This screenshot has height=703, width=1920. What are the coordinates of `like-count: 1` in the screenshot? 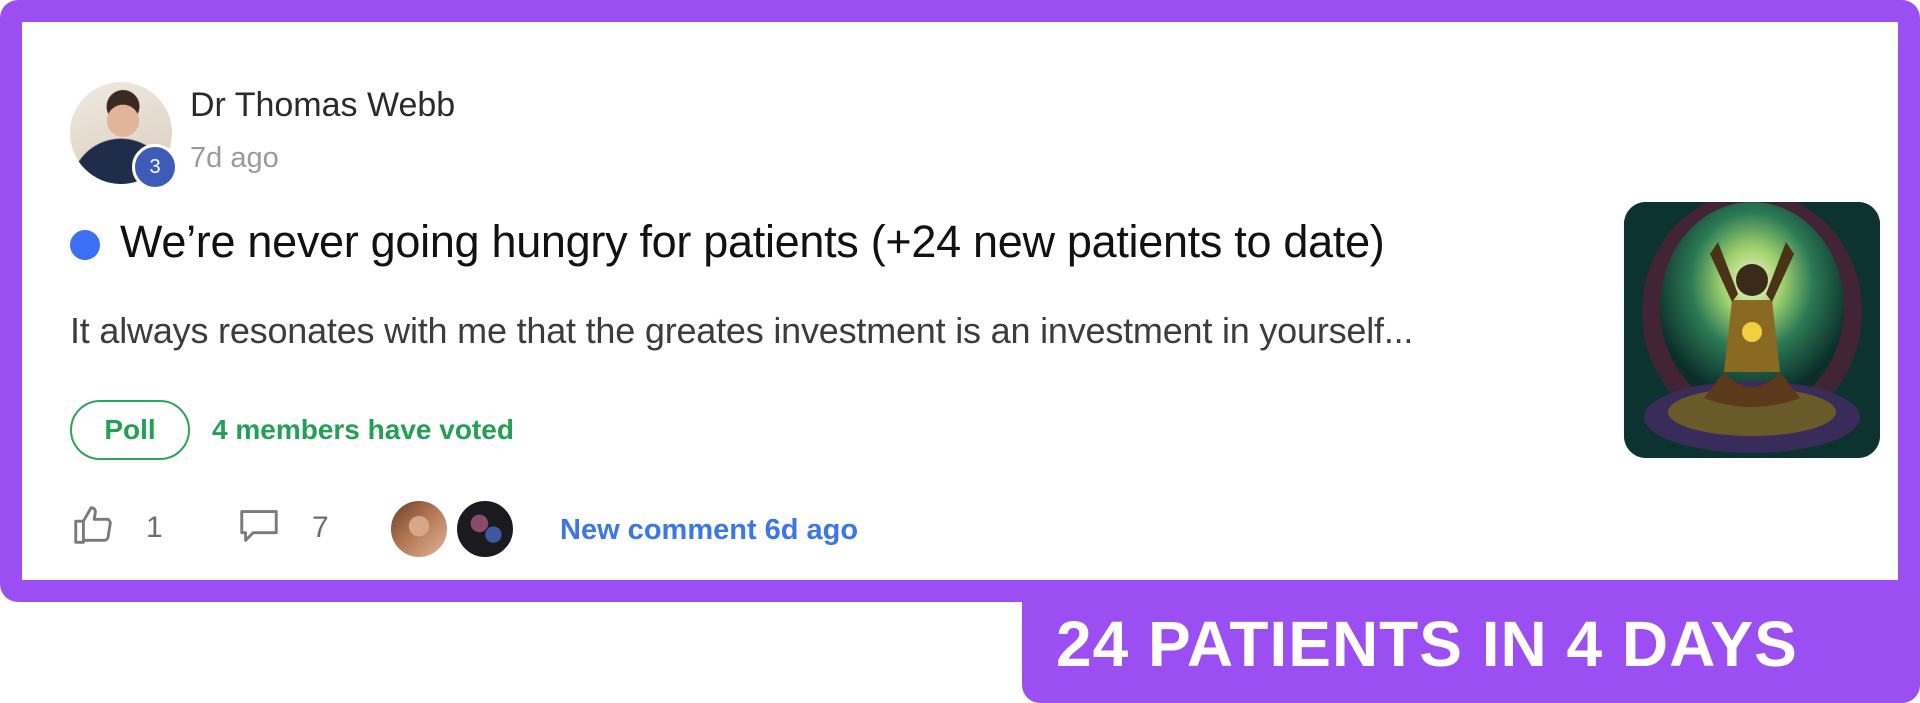 It's located at (154, 527).